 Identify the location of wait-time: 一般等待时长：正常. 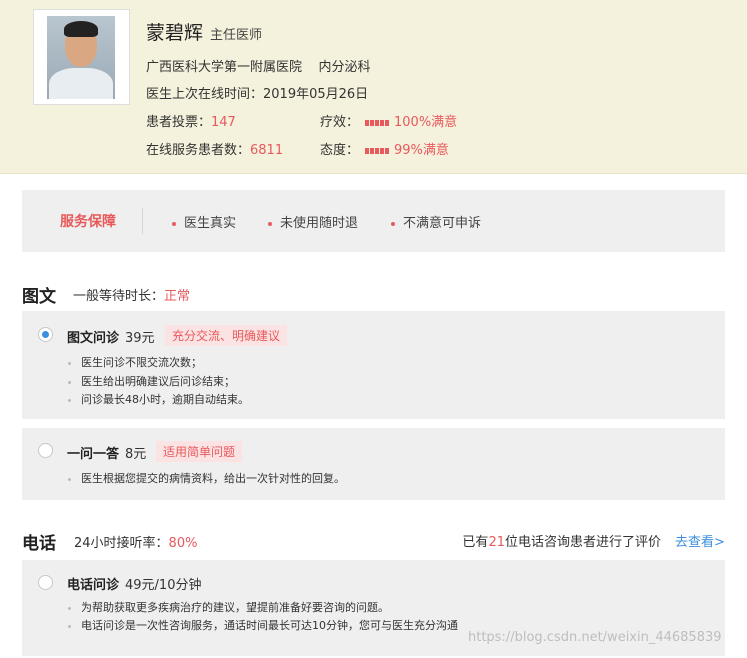
(131, 294).